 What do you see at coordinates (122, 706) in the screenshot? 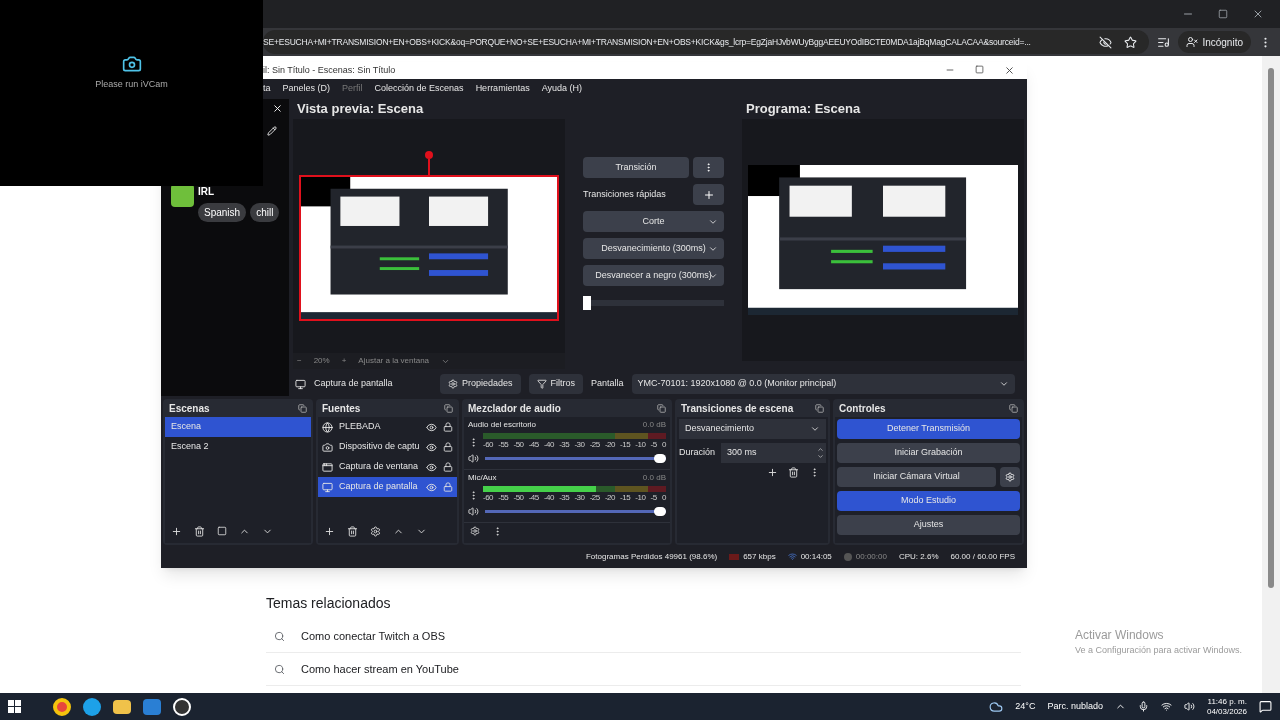
I see `folder-icon` at bounding box center [122, 706].